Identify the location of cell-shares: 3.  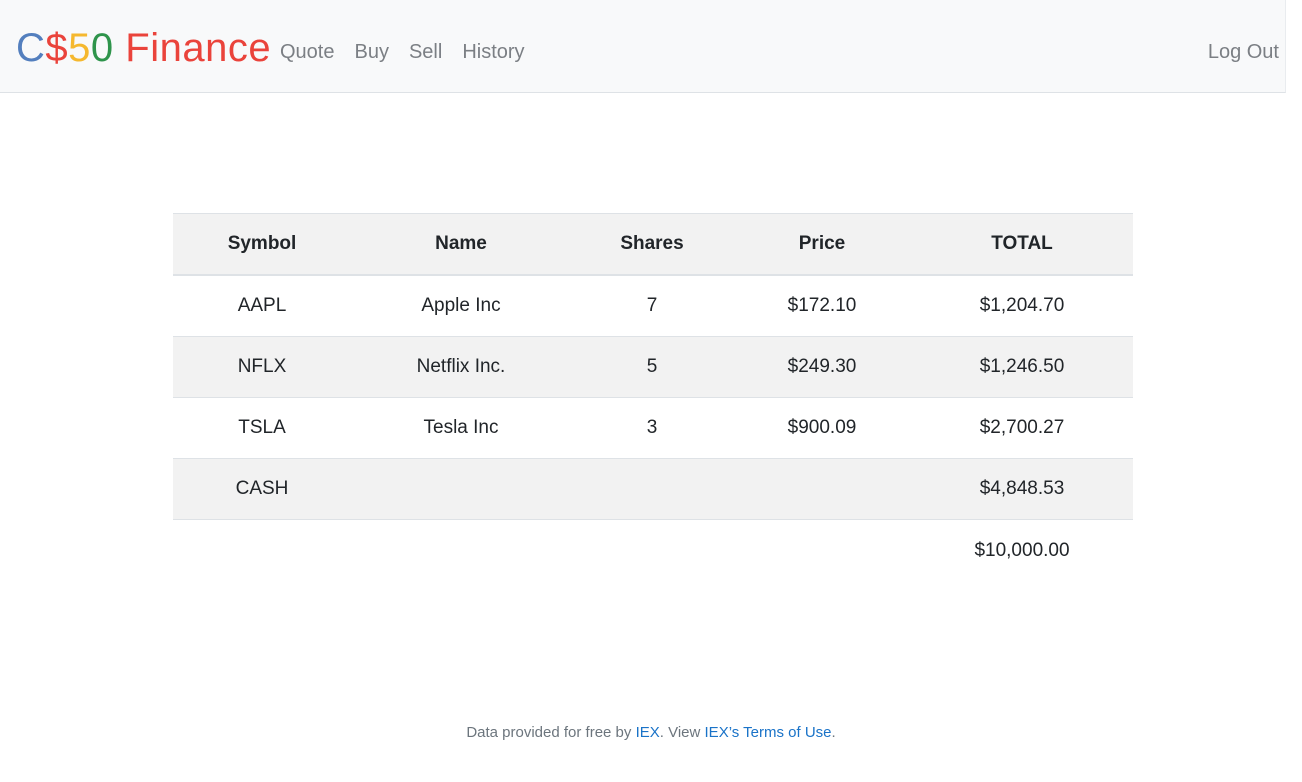
(652, 427).